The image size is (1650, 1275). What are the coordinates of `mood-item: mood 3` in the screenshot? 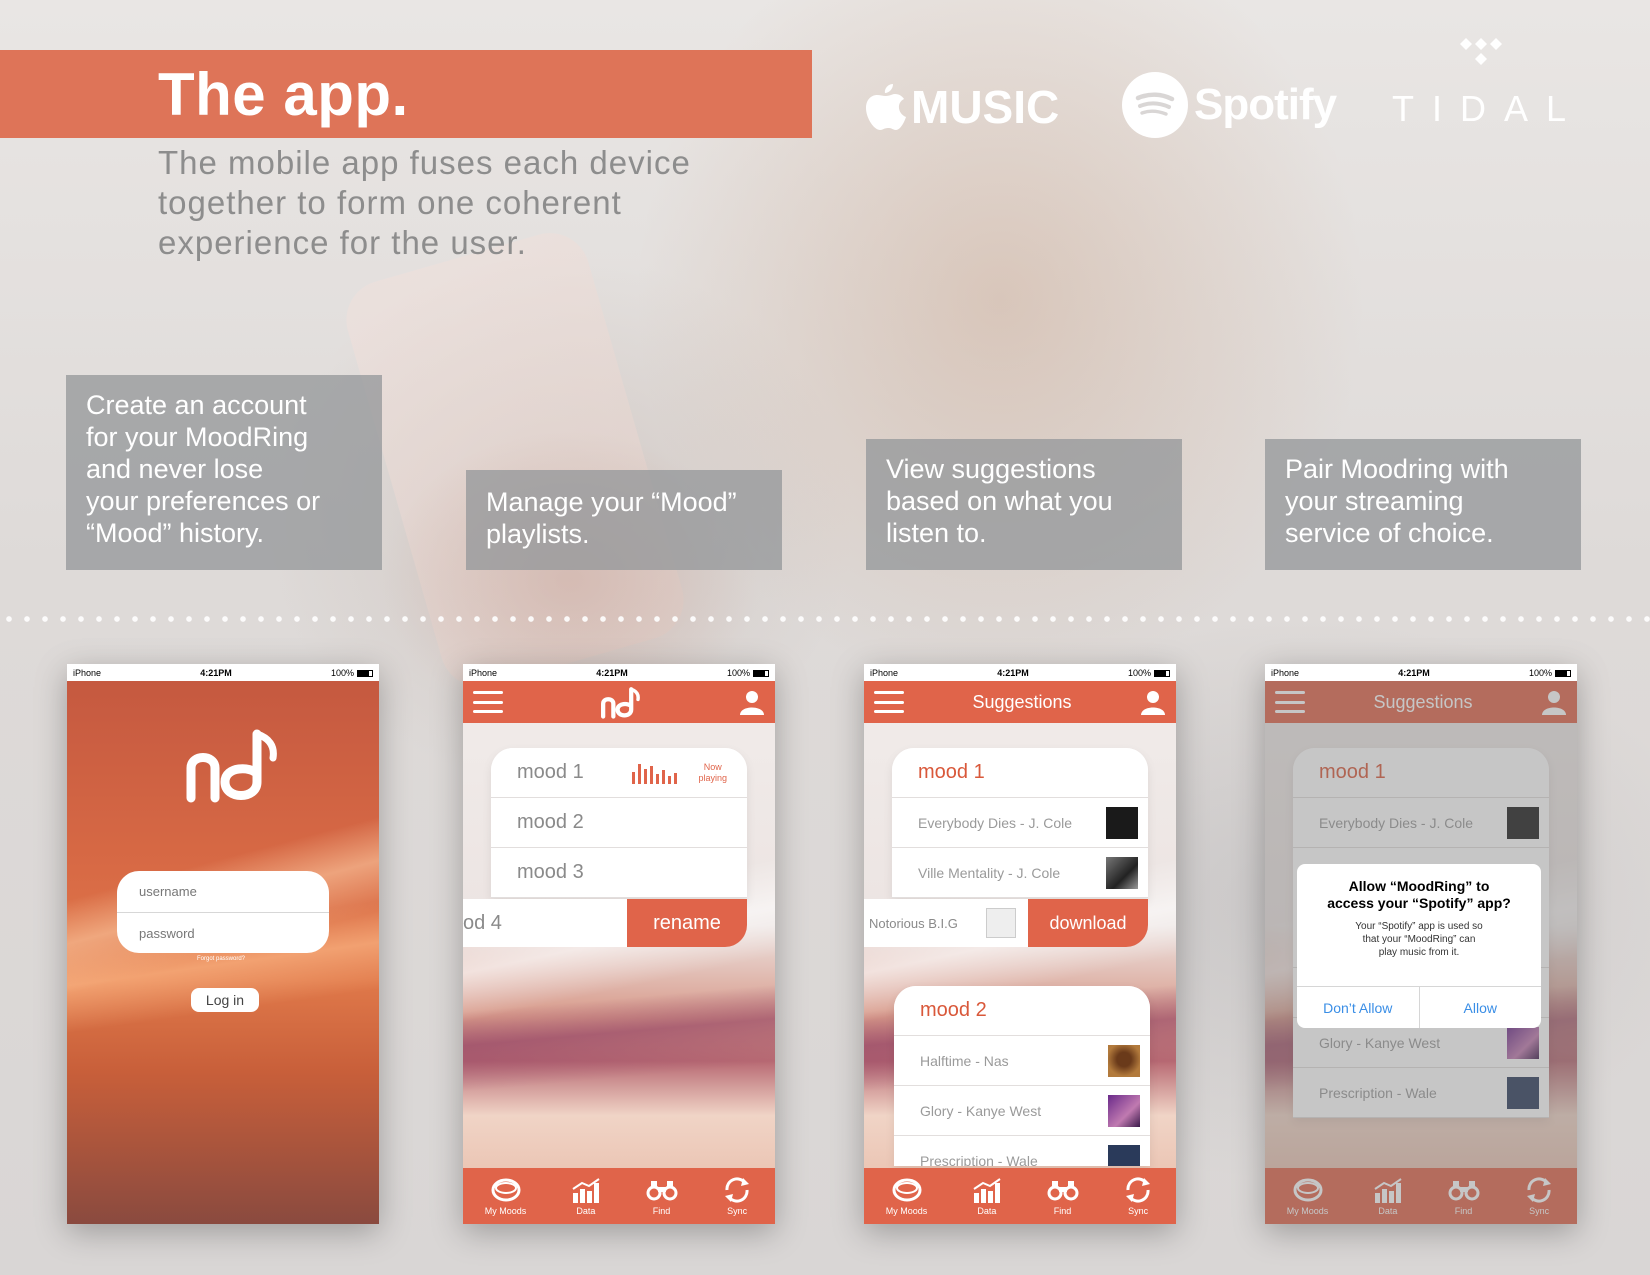 It's located at (619, 873).